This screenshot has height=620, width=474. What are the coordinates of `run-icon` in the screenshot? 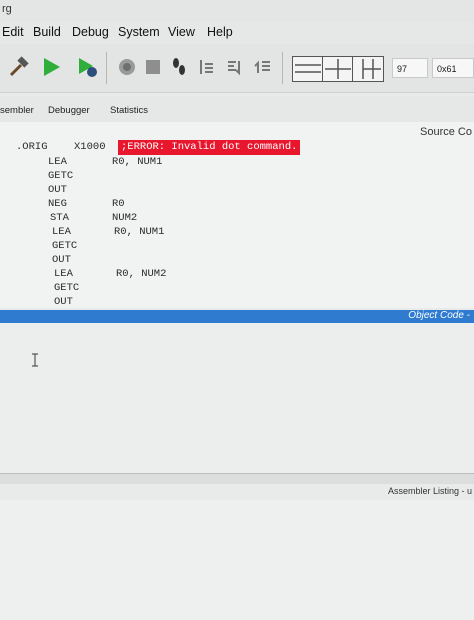 It's located at (51, 67).